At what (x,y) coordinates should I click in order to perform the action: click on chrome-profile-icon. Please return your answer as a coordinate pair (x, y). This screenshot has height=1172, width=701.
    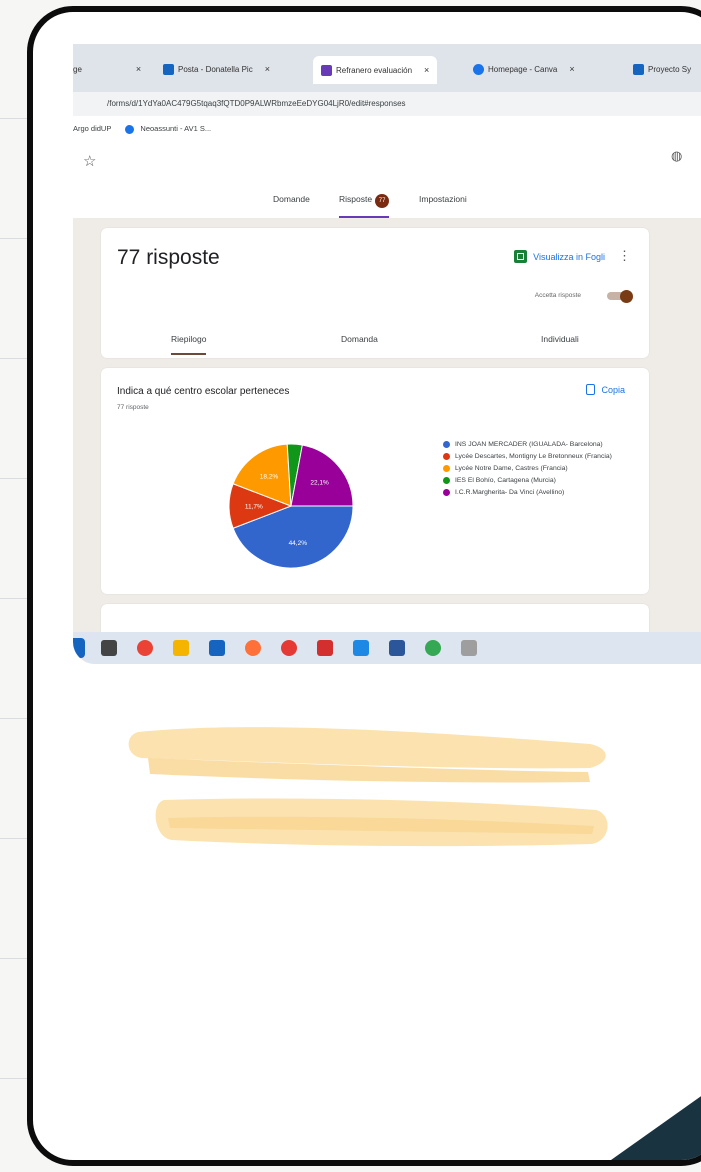
    Looking at the image, I should click on (433, 648).